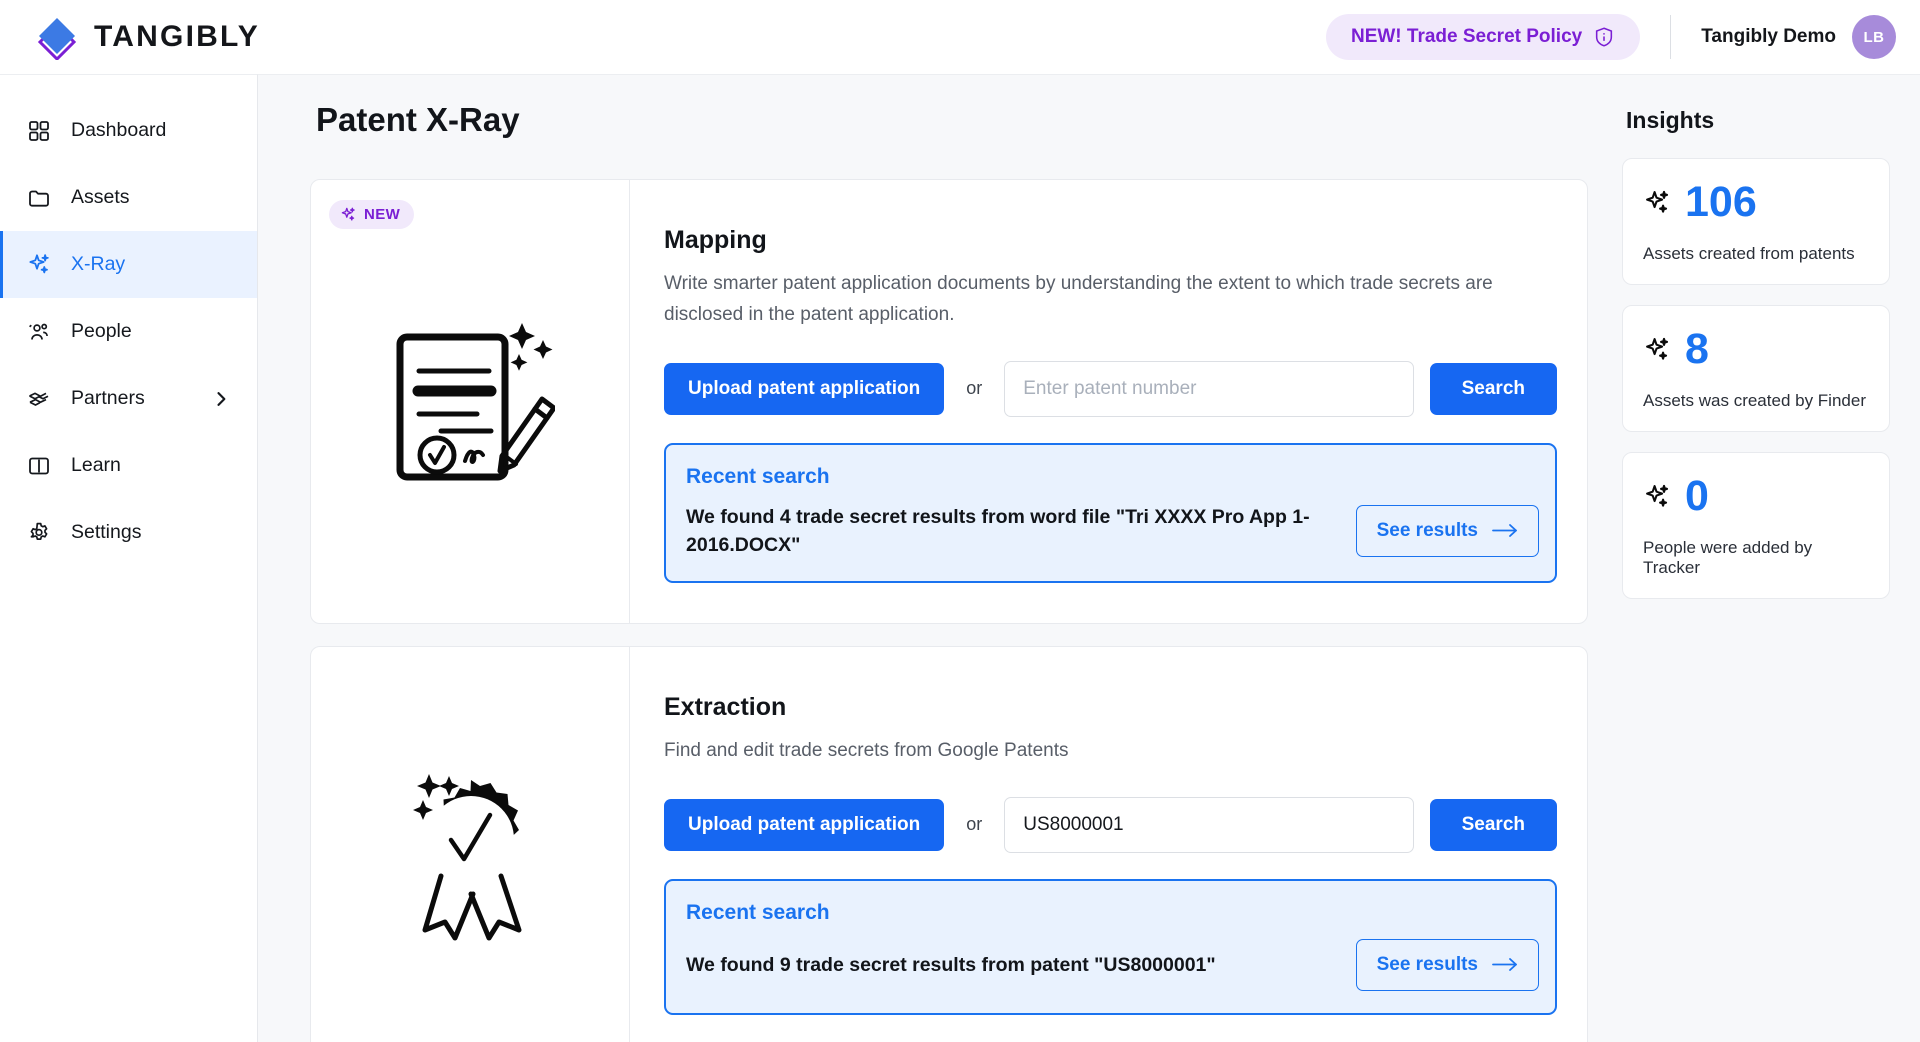  Describe the element at coordinates (1697, 349) in the screenshot. I see `insight-value: 8` at that location.